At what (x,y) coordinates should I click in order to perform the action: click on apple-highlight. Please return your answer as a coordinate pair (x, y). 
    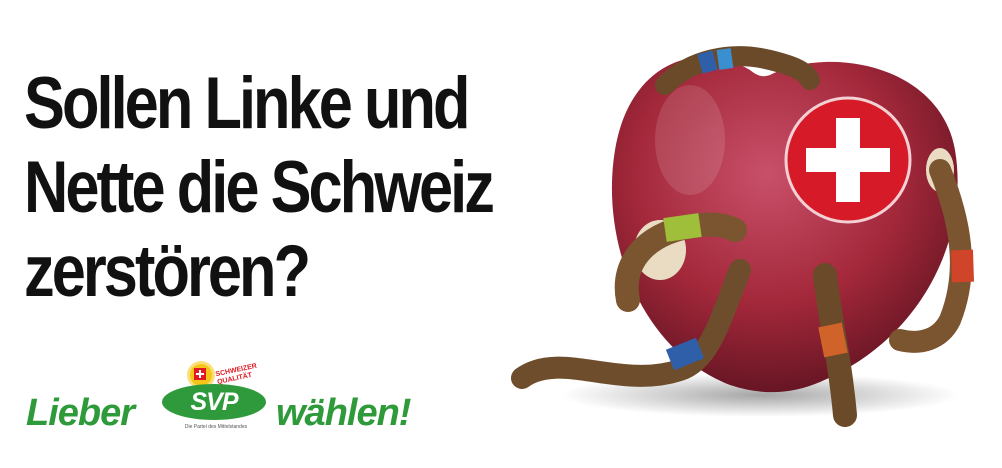
    Looking at the image, I should click on (690, 140).